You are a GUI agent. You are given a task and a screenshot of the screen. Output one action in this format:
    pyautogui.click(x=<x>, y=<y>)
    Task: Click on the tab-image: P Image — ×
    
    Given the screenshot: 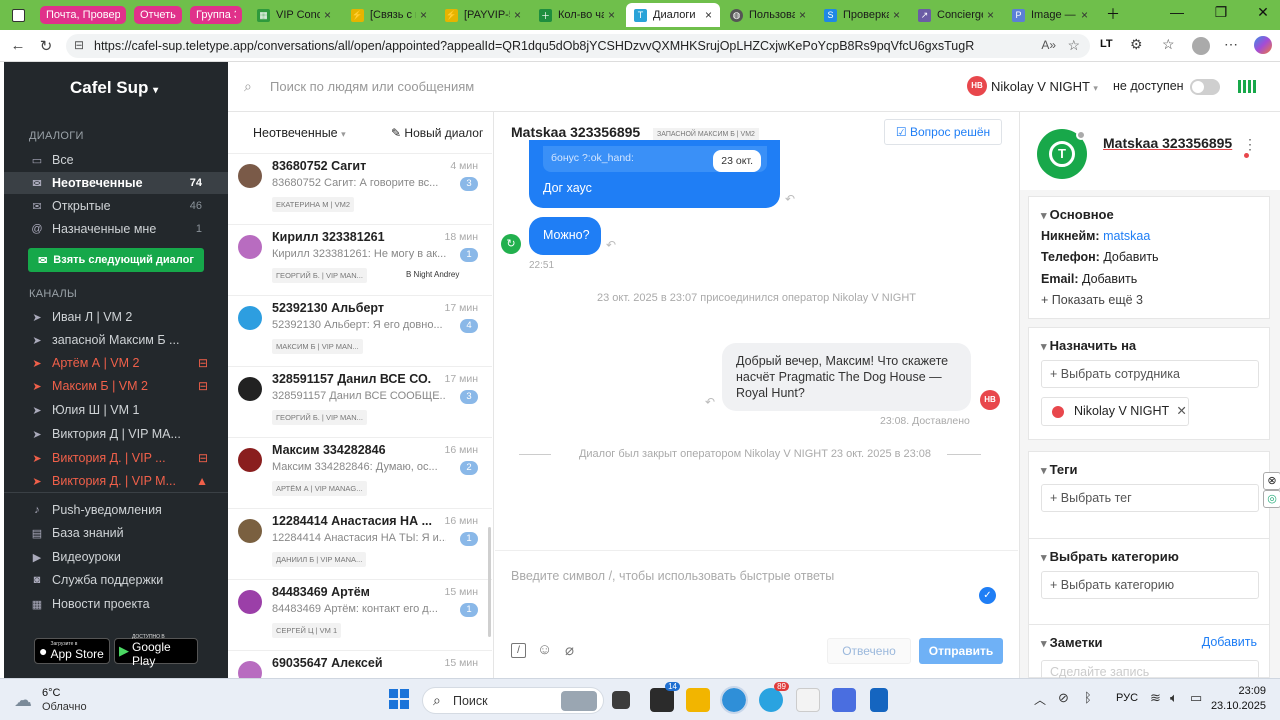 What is the action you would take?
    pyautogui.click(x=1050, y=15)
    